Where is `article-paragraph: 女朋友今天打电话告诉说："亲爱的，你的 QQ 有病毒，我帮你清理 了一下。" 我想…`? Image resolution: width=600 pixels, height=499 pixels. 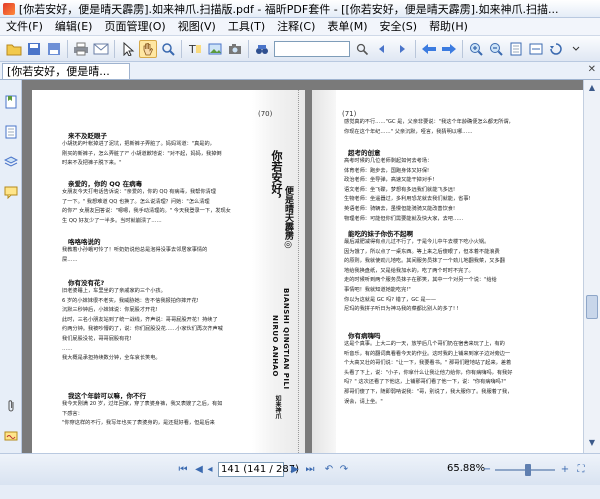
article-paragraph: 女朋友今天打电话告诉说："亲爱的，你的 QQ 有病毒，我帮你清理 了一下。" 我想… is located at coordinates (146, 206).